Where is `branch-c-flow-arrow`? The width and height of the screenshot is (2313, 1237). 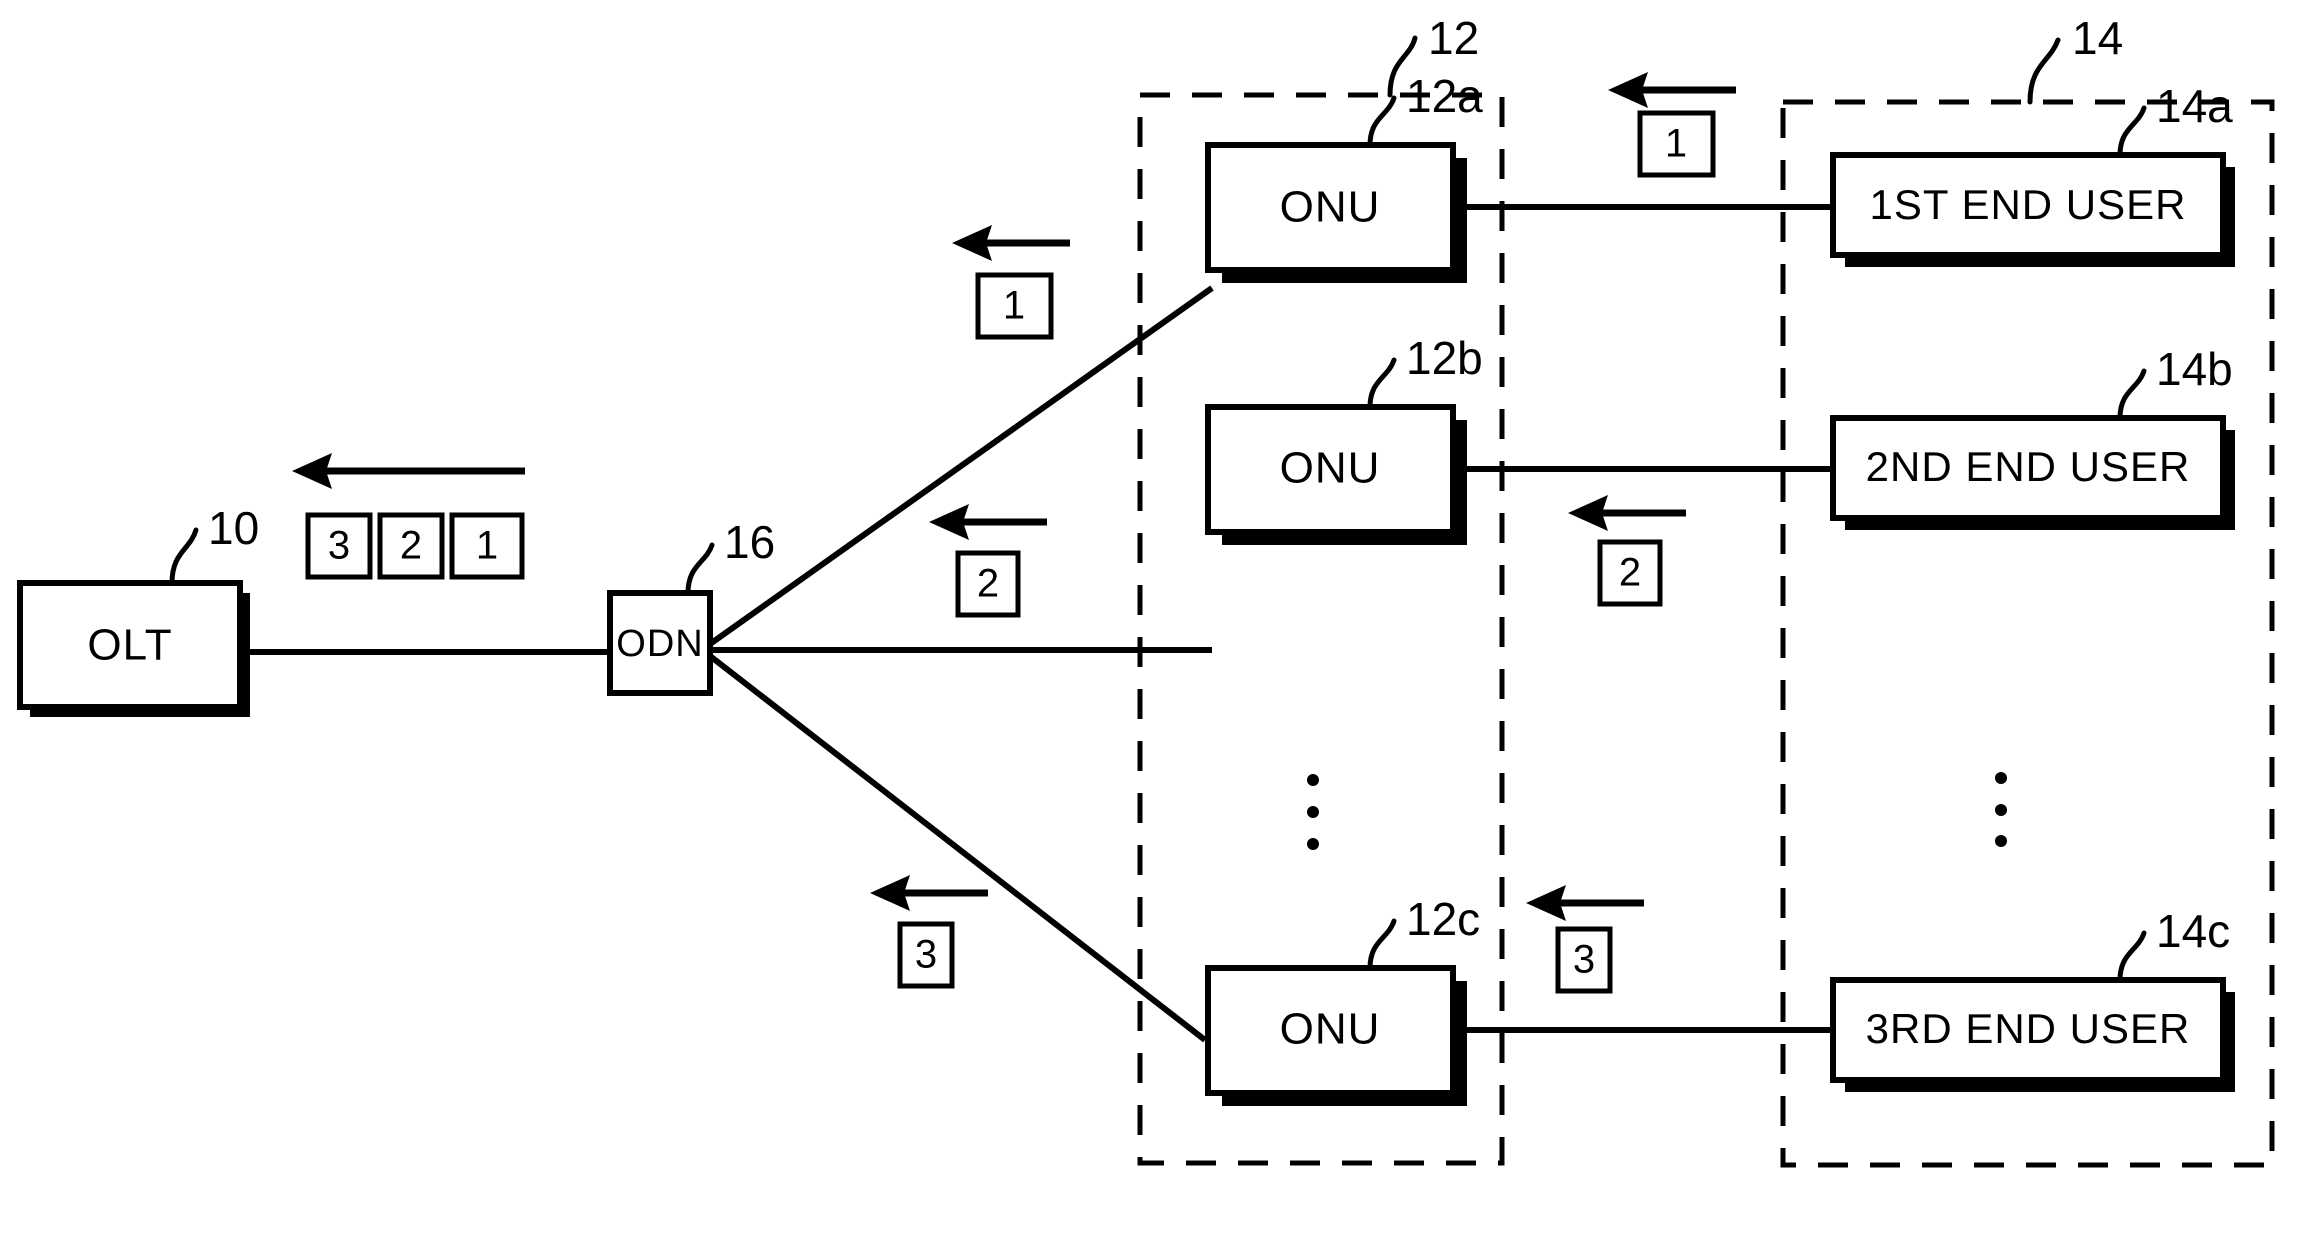 branch-c-flow-arrow is located at coordinates (929, 893).